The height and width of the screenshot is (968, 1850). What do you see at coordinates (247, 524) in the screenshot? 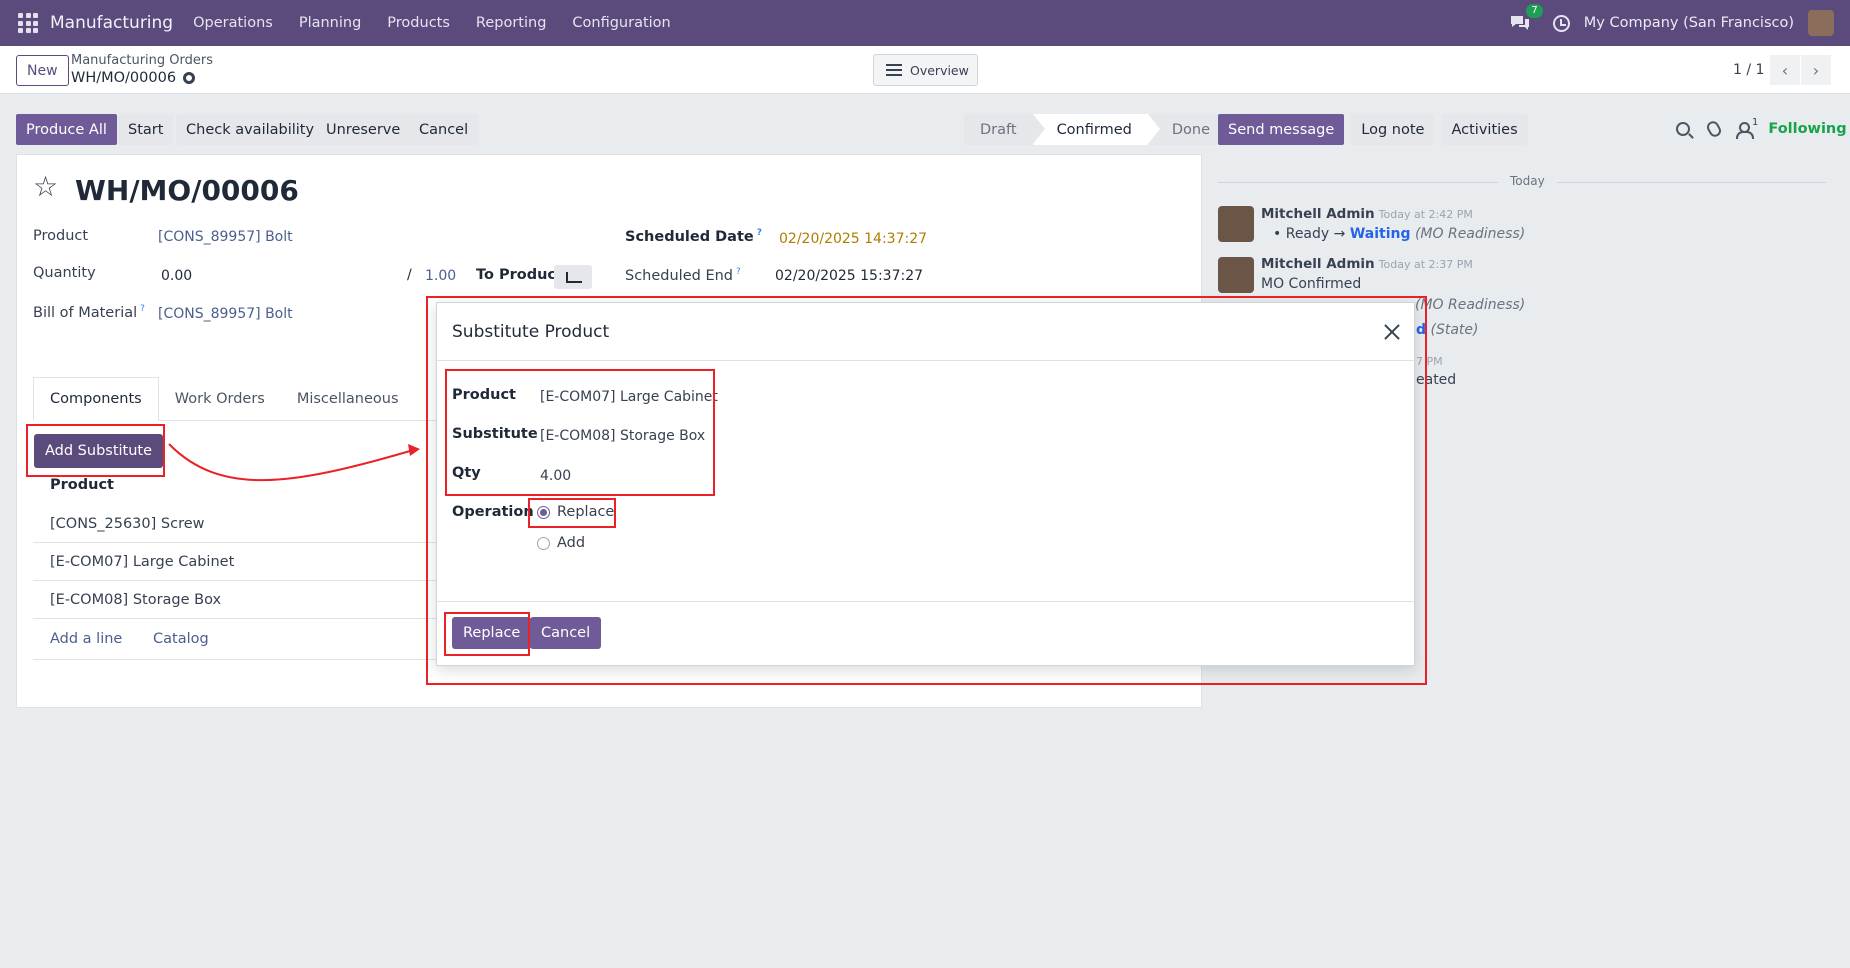
I see `table-row: [CONS_25630] Screw` at bounding box center [247, 524].